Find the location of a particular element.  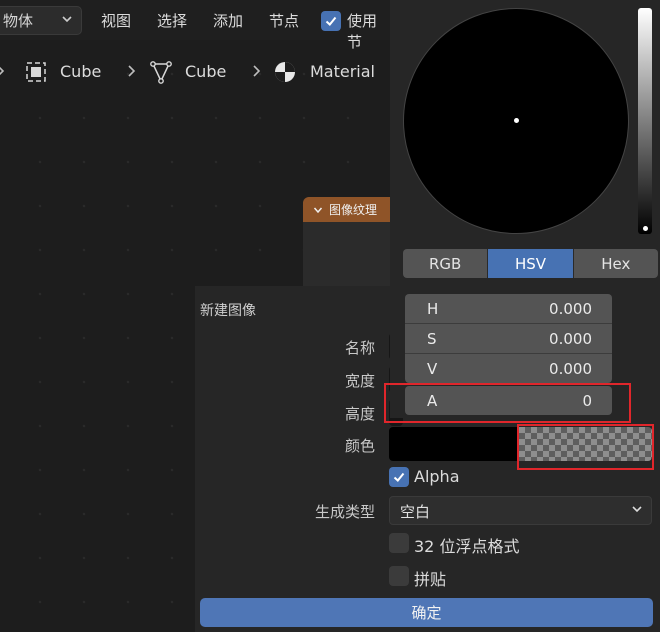

value-label: V is located at coordinates (432, 368).